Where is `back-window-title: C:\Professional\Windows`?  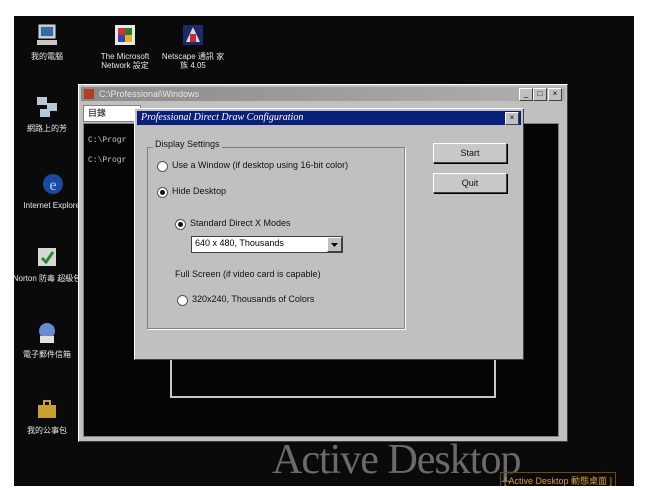 back-window-title: C:\Professional\Windows is located at coordinates (149, 94).